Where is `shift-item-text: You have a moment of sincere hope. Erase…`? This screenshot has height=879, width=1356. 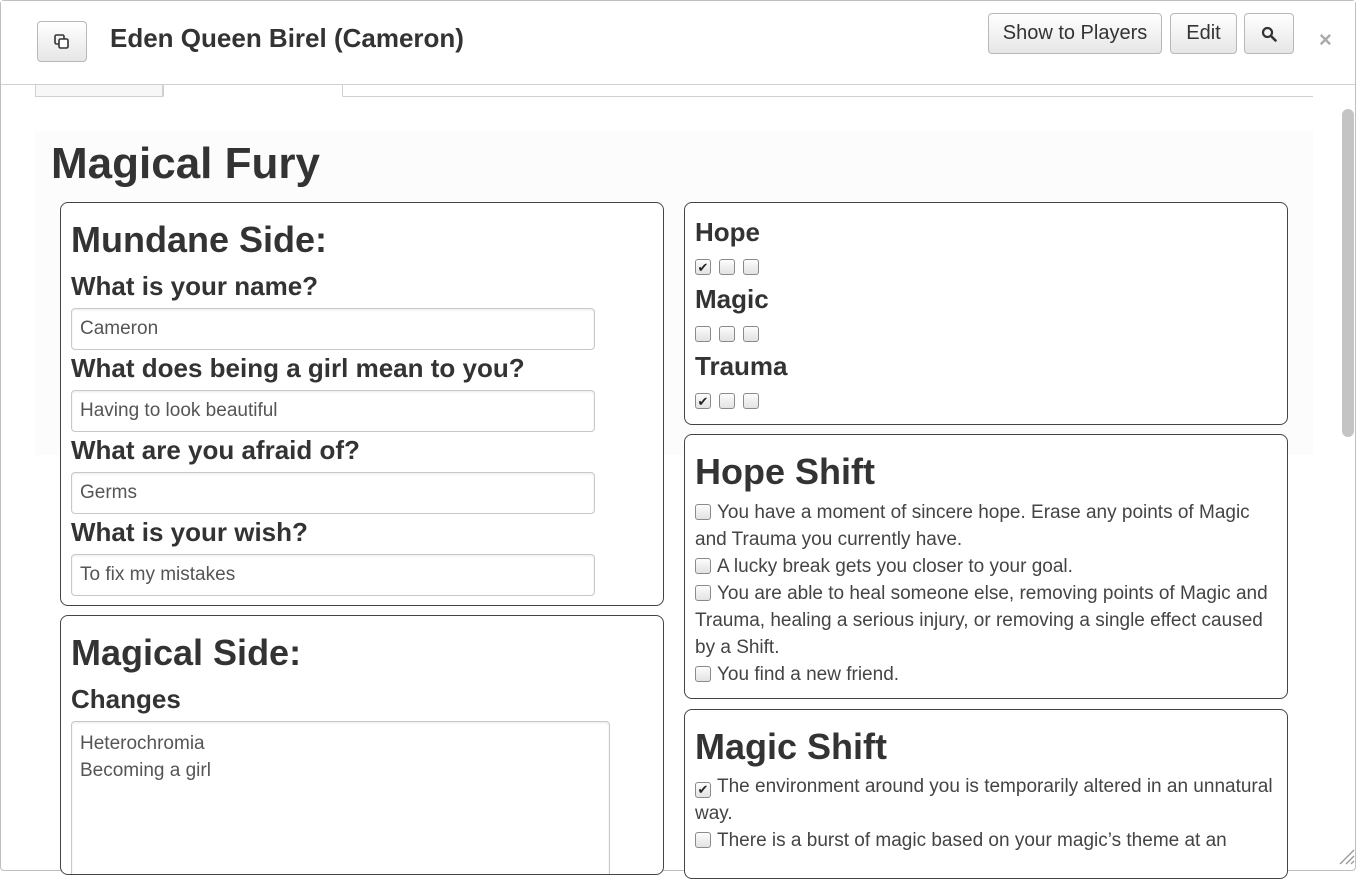
shift-item-text: You have a moment of sincere hope. Erase… is located at coordinates (972, 526).